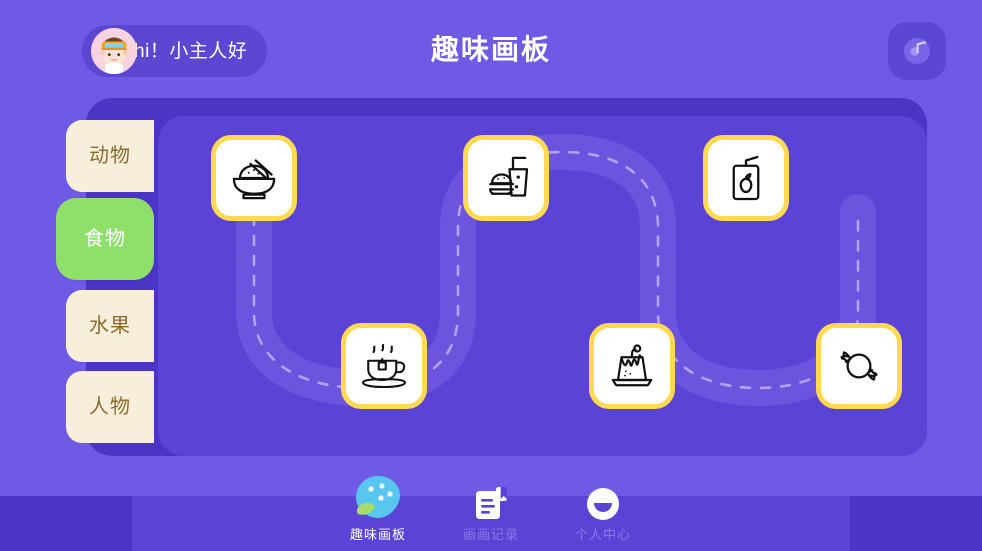  I want to click on sidebar-item-label: 人物, so click(110, 407).